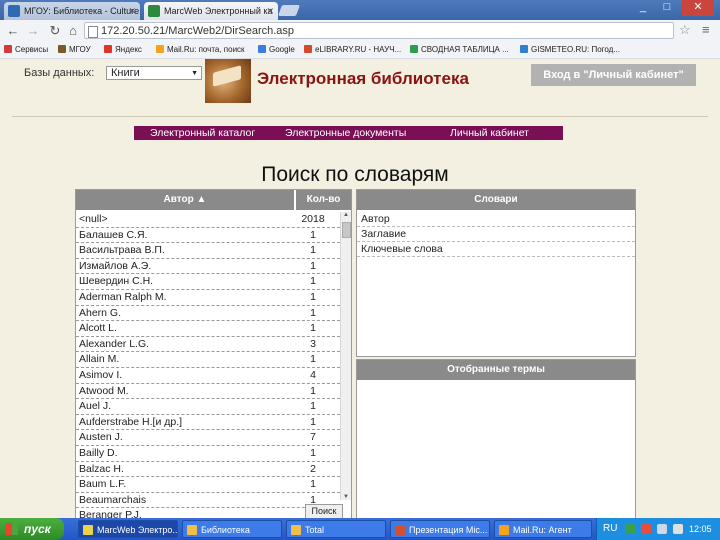  What do you see at coordinates (313, 437) in the screenshot?
I see `author-count: 7` at bounding box center [313, 437].